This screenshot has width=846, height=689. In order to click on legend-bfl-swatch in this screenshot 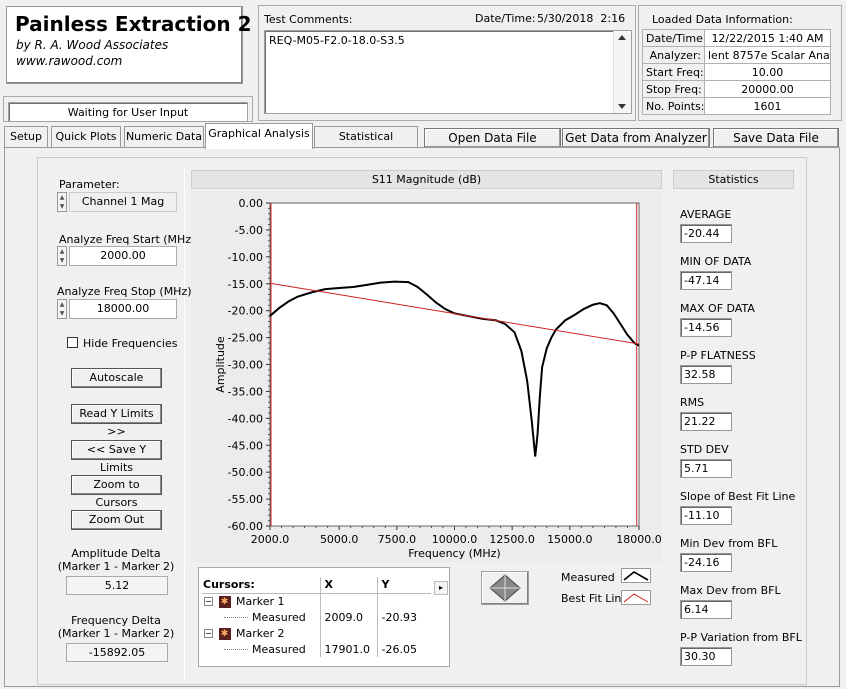, I will do `click(636, 597)`.